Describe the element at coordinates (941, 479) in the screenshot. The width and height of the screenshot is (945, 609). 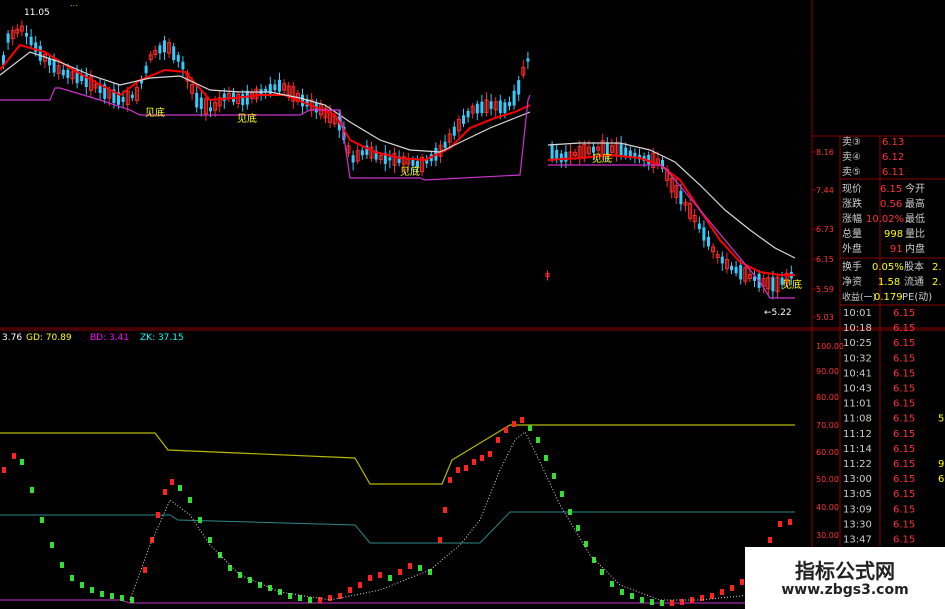
I see `tick-volume: 6` at that location.